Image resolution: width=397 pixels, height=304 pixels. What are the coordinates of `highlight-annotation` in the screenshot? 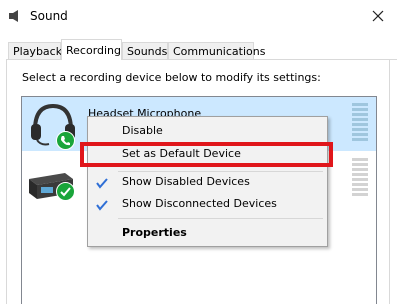 It's located at (206, 154).